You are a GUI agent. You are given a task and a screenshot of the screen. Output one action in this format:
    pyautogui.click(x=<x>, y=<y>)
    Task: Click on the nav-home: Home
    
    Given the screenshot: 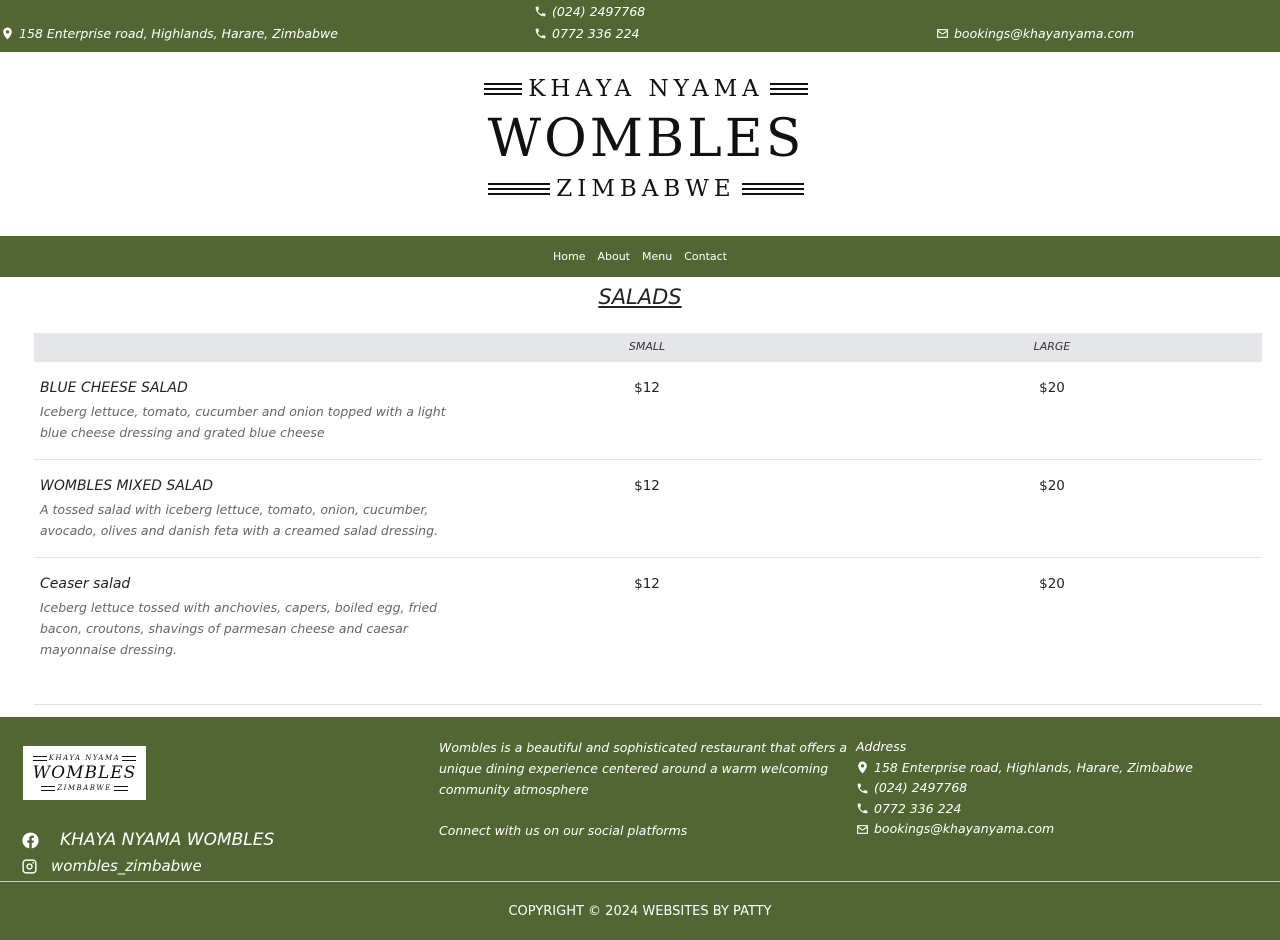 What is the action you would take?
    pyautogui.click(x=569, y=256)
    